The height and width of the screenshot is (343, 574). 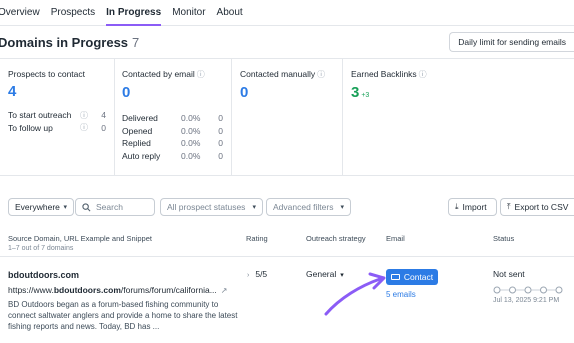 I want to click on status-text: Not sent, so click(x=509, y=274).